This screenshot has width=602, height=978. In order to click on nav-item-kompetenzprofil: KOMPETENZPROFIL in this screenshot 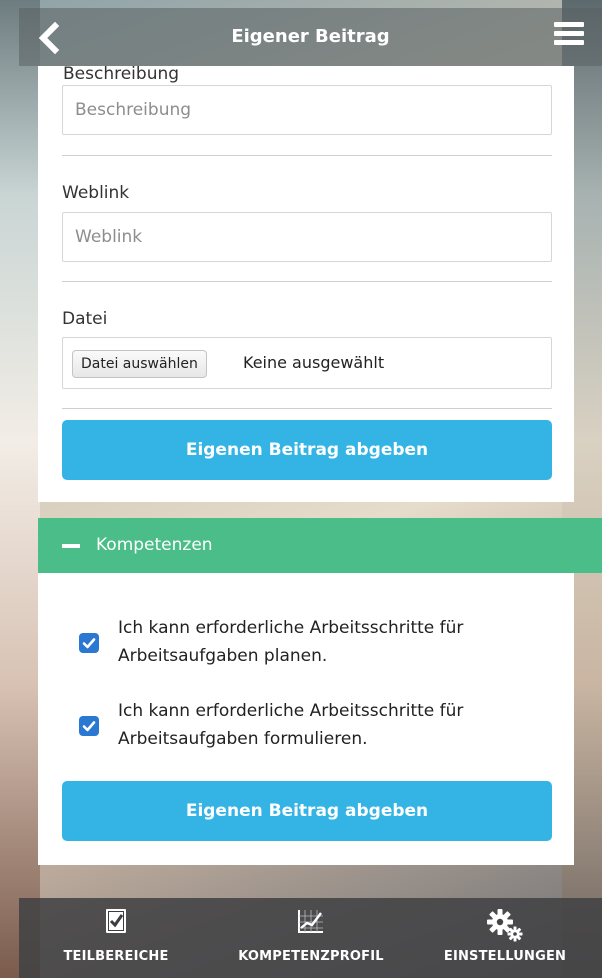, I will do `click(311, 938)`.